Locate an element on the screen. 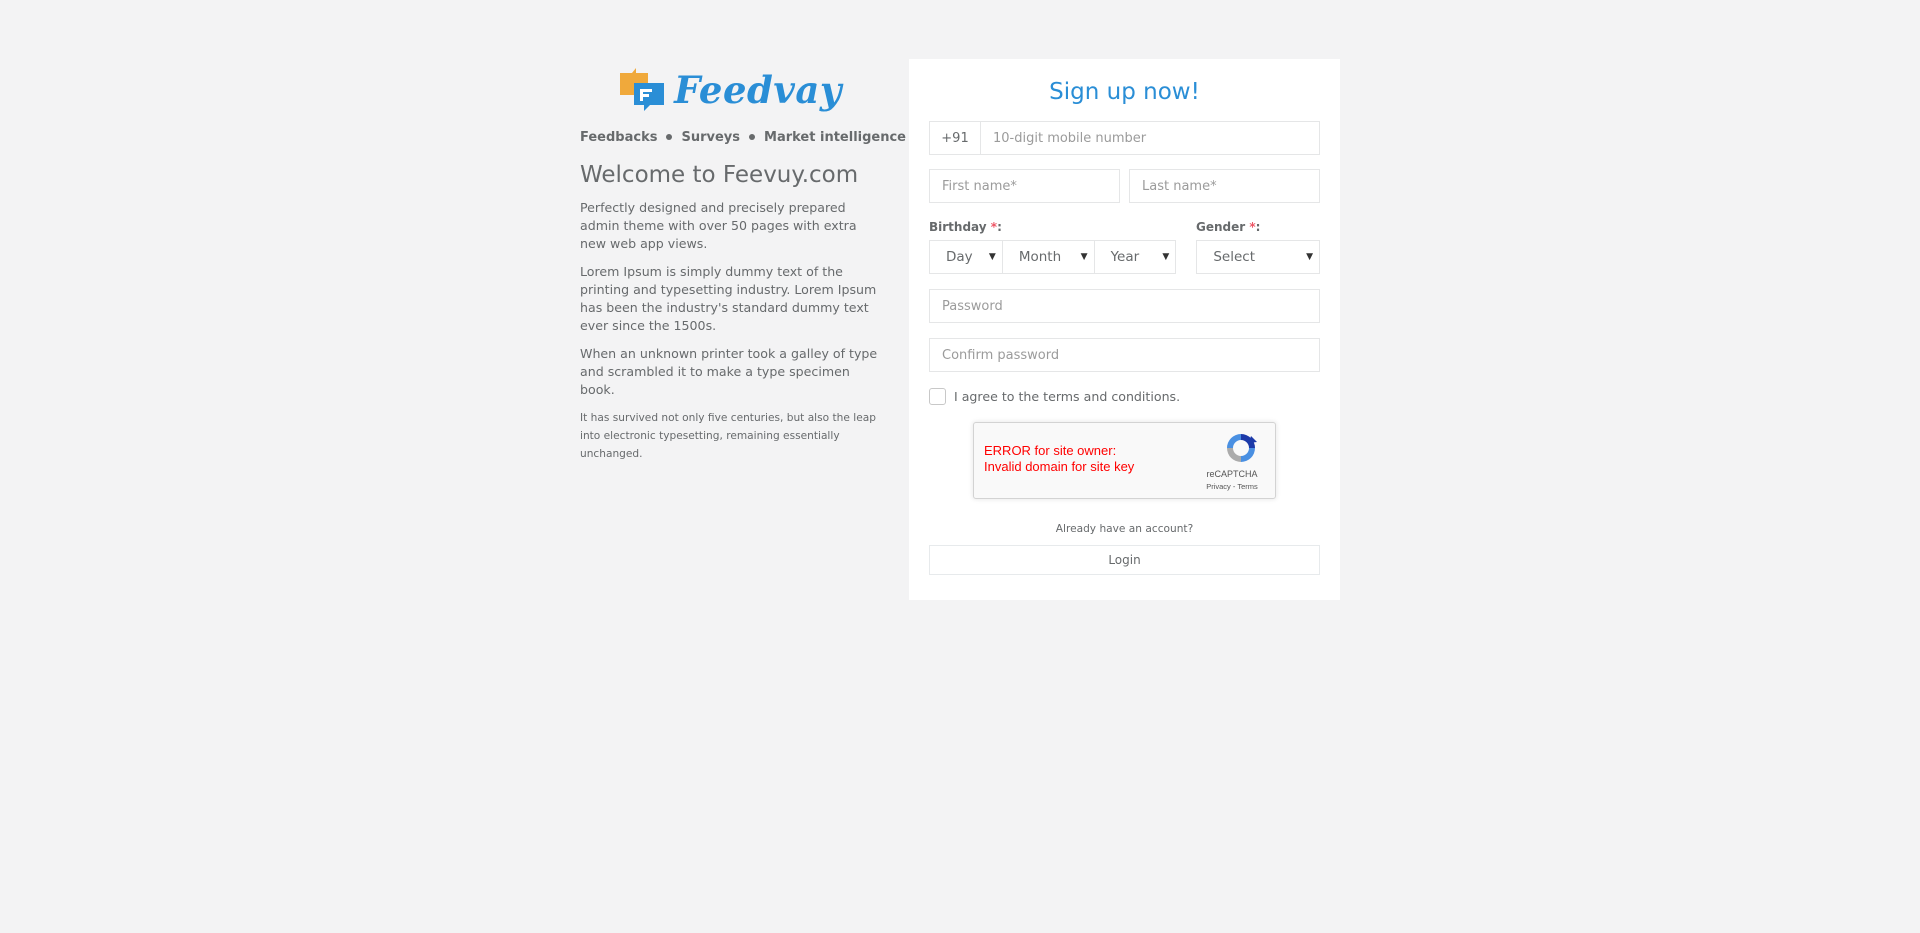  birthday-gender-selects: Day ▼ Month ▼ Year ▼ Select ▼ is located at coordinates (1124, 257).